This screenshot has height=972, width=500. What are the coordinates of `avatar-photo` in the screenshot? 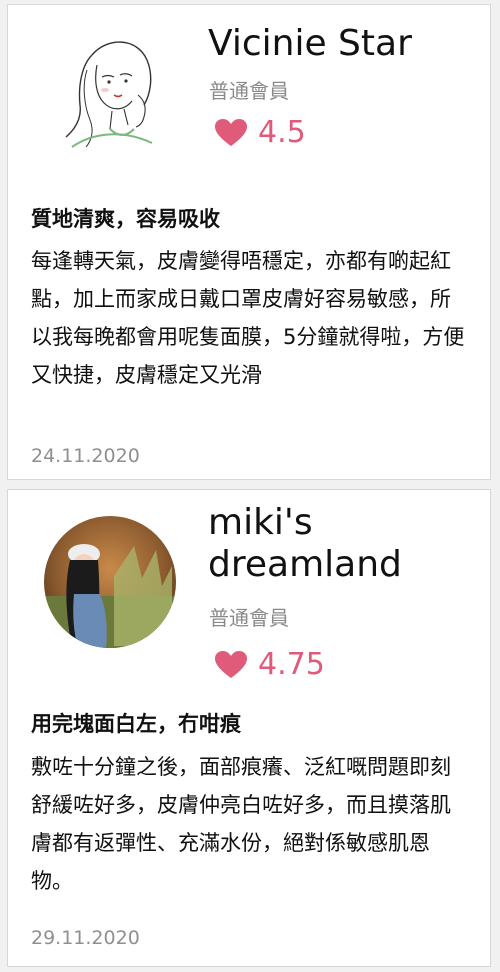 It's located at (110, 582).